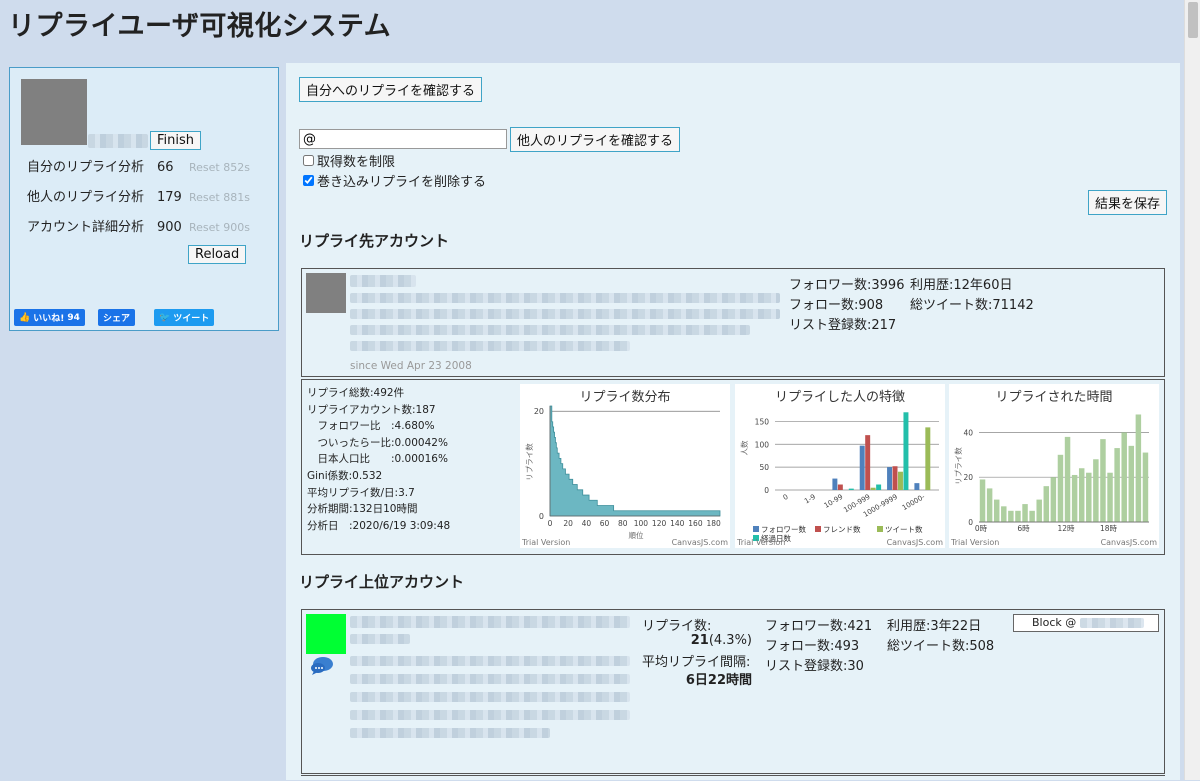 Image resolution: width=1200 pixels, height=781 pixels. I want to click on y-tick-label: 20, so click(539, 411).